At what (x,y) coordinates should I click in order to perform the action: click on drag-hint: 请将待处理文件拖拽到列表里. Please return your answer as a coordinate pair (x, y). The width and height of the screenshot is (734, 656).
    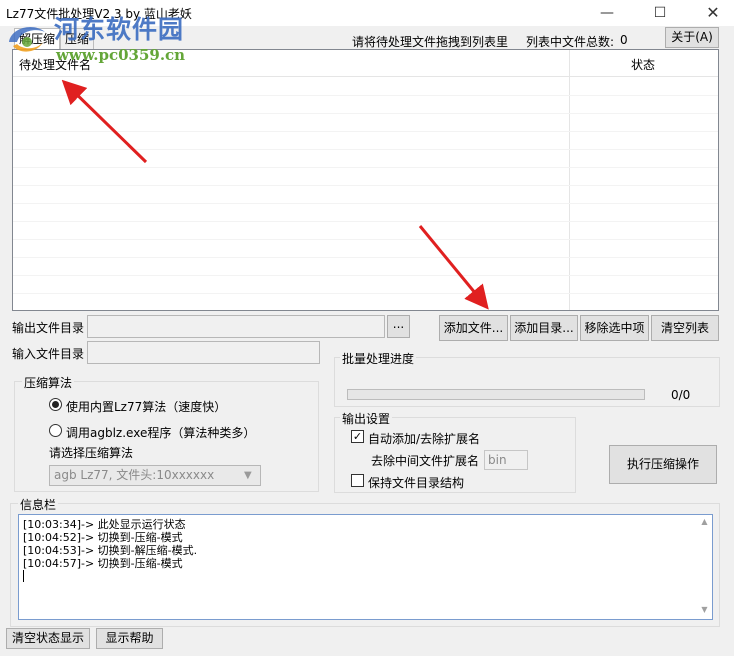
    Looking at the image, I should click on (430, 42).